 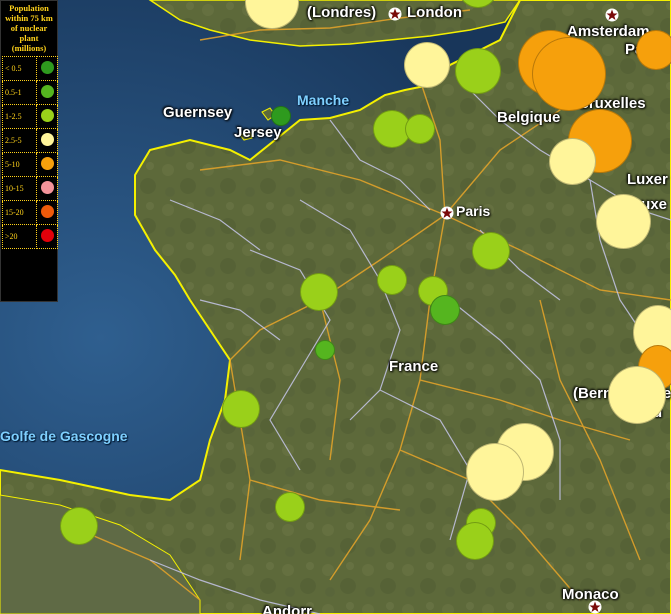 I want to click on legend-class-label: 2.5-5, so click(x=19, y=140).